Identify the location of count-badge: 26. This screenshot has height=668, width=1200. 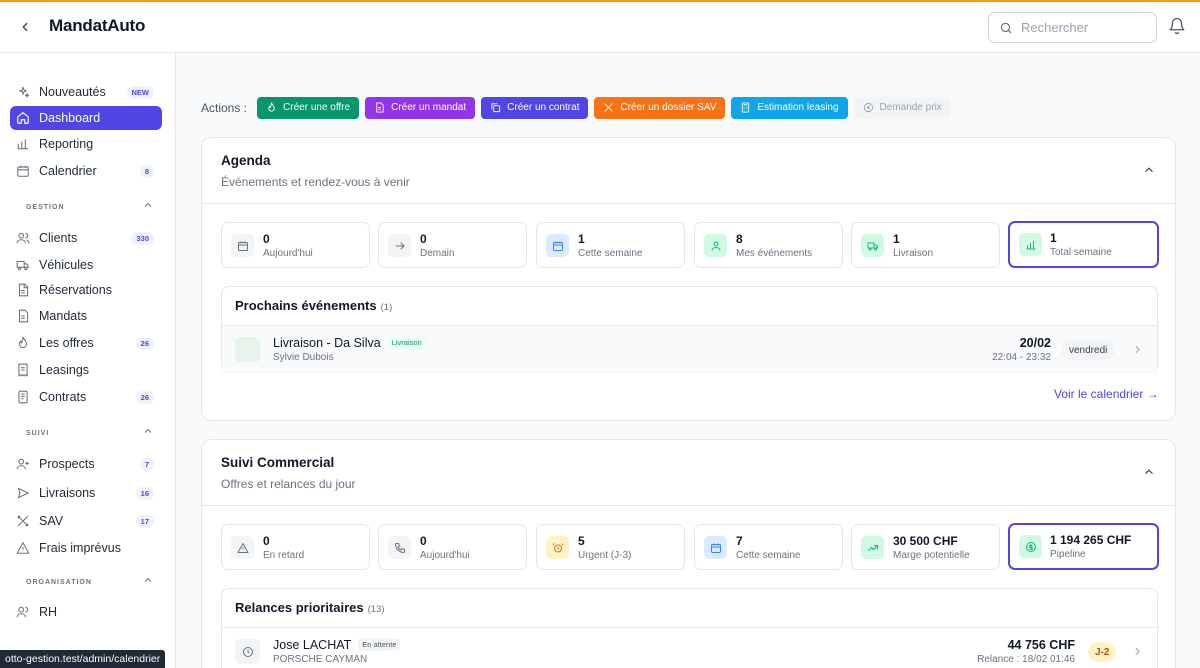
(144, 343).